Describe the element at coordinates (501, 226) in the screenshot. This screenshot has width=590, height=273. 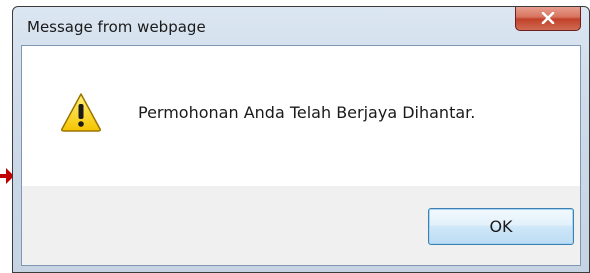
I see `ok-button: OK` at that location.